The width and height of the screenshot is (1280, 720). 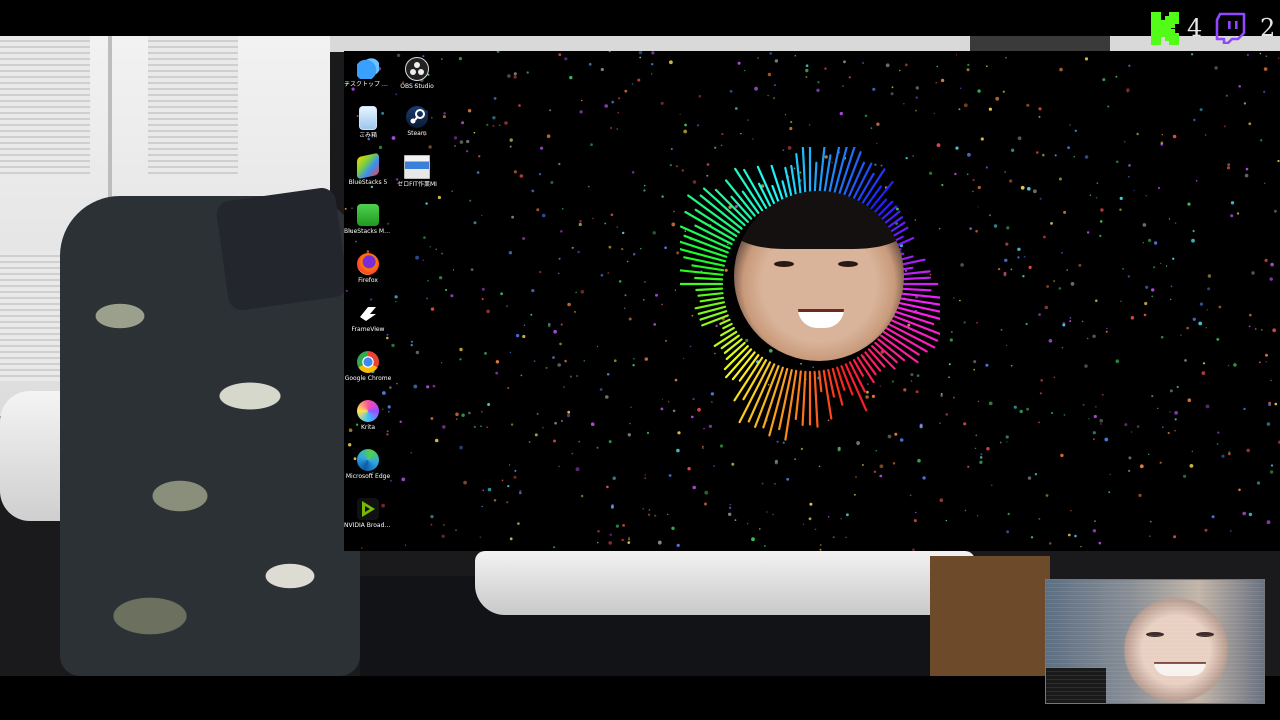 What do you see at coordinates (805, 44) in the screenshot?
I see `wall` at bounding box center [805, 44].